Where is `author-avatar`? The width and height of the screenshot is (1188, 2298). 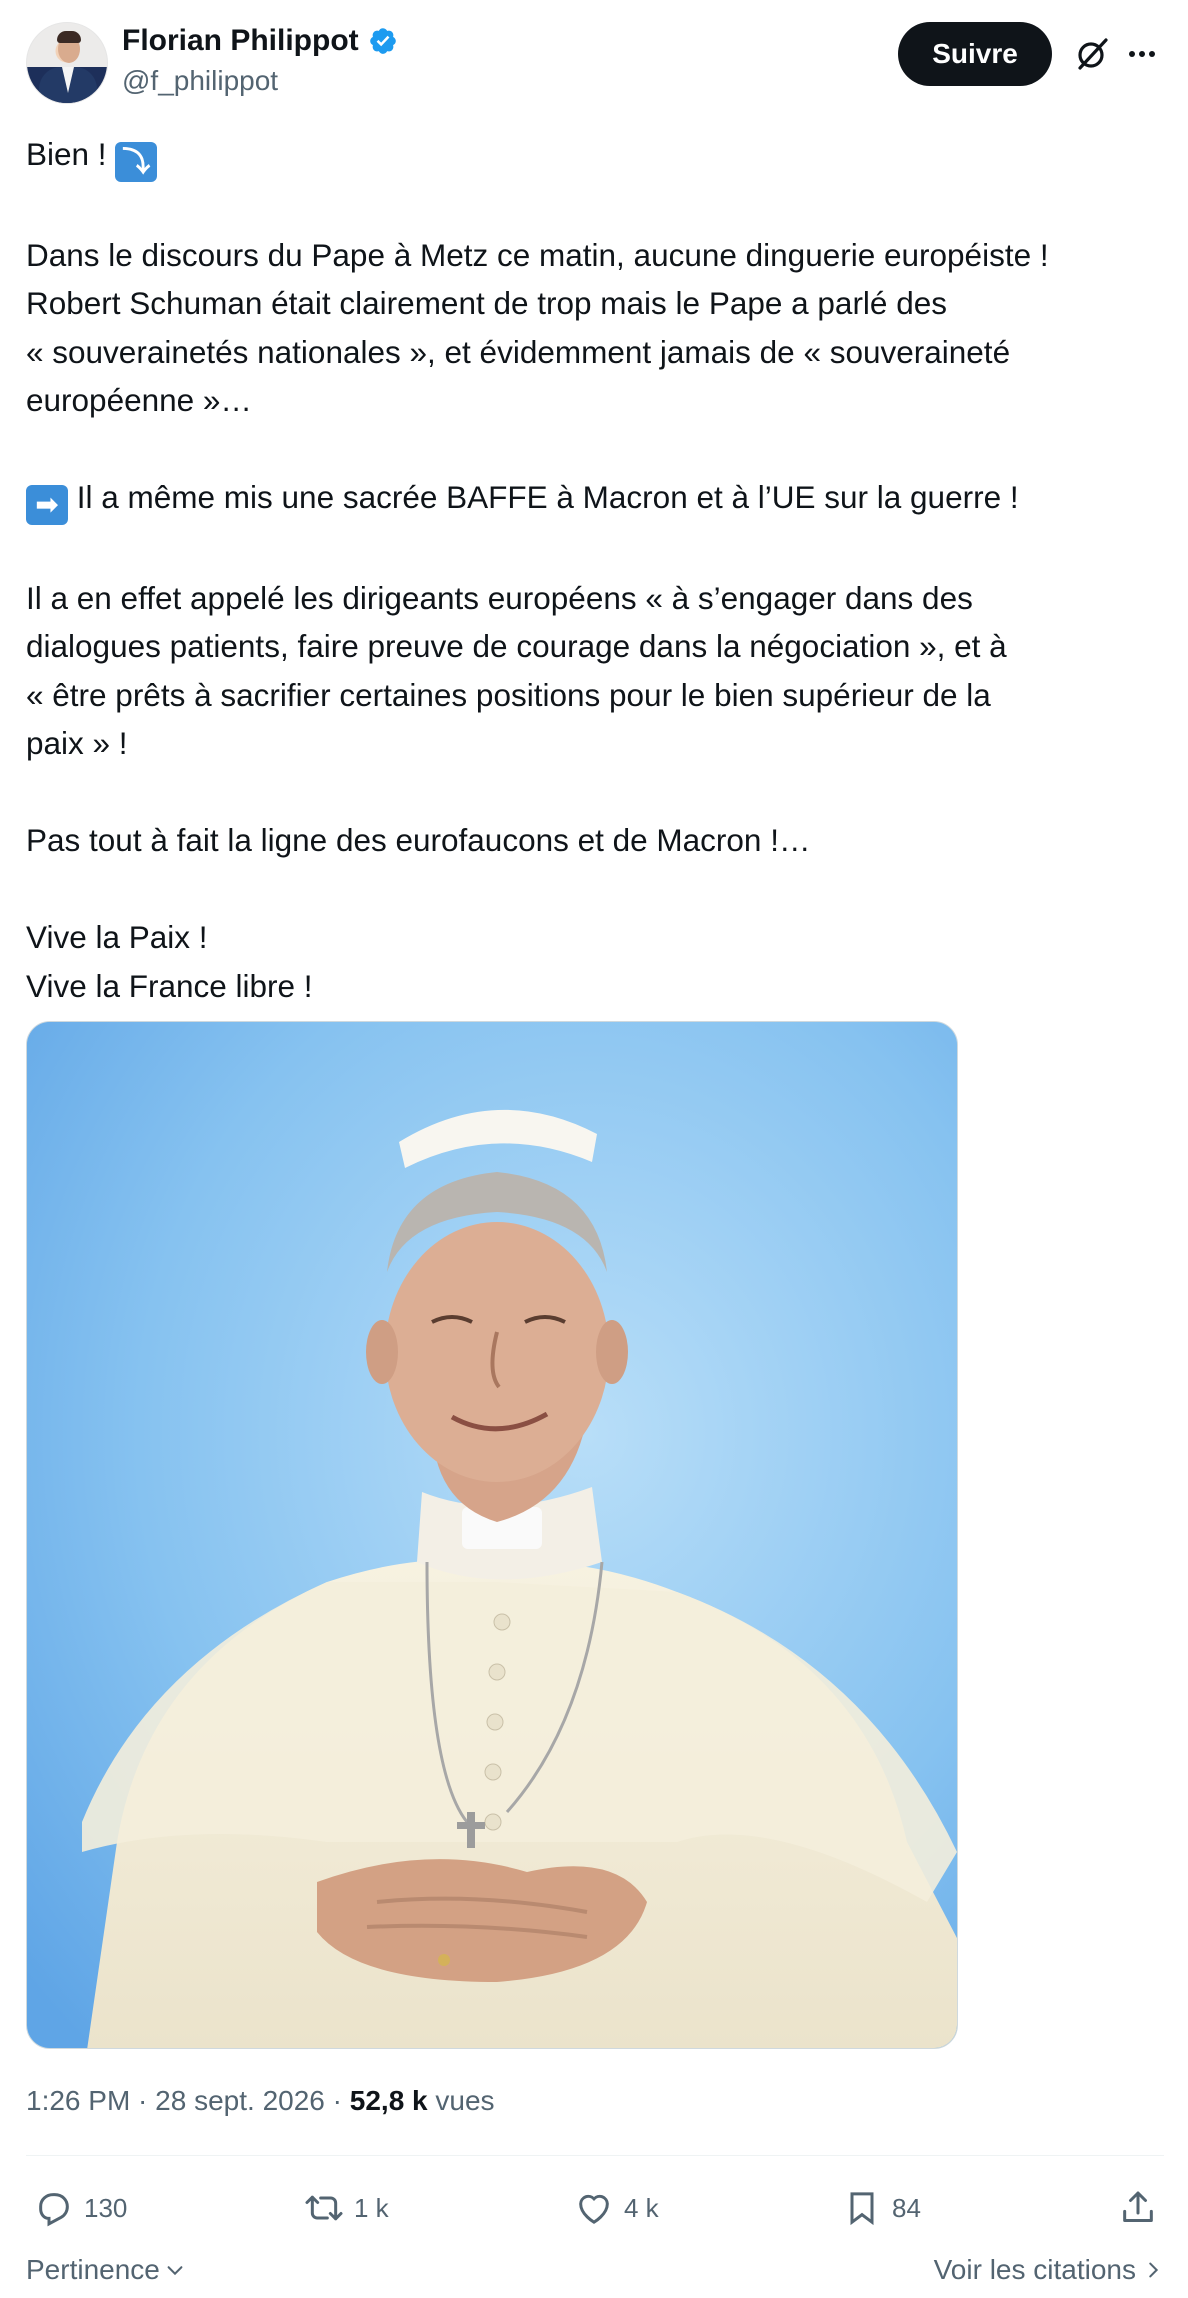 author-avatar is located at coordinates (67, 63).